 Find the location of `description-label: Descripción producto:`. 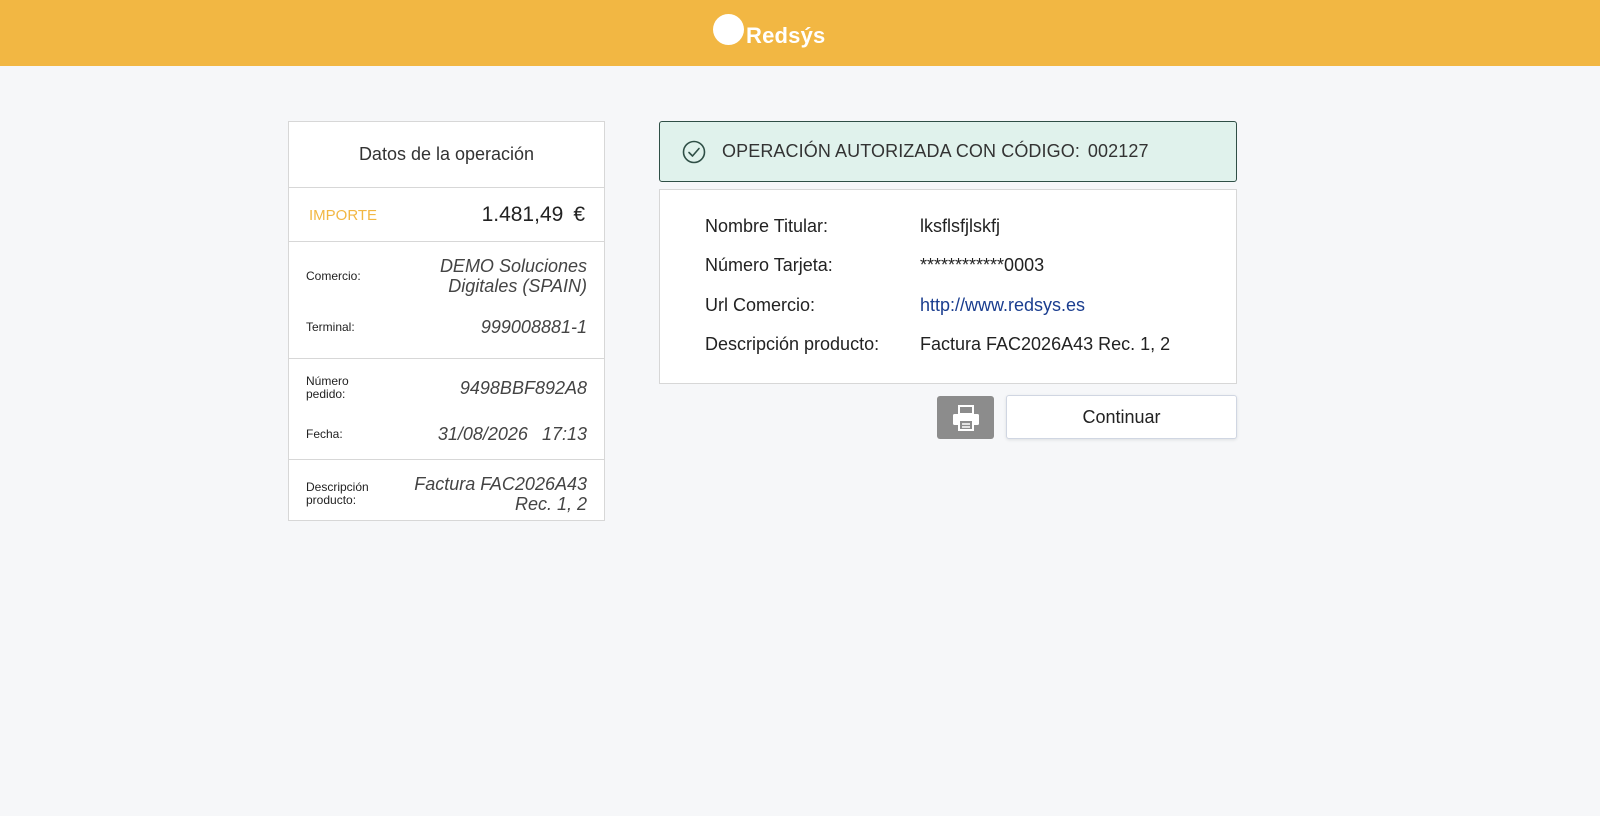

description-label: Descripción producto: is located at coordinates (792, 344).